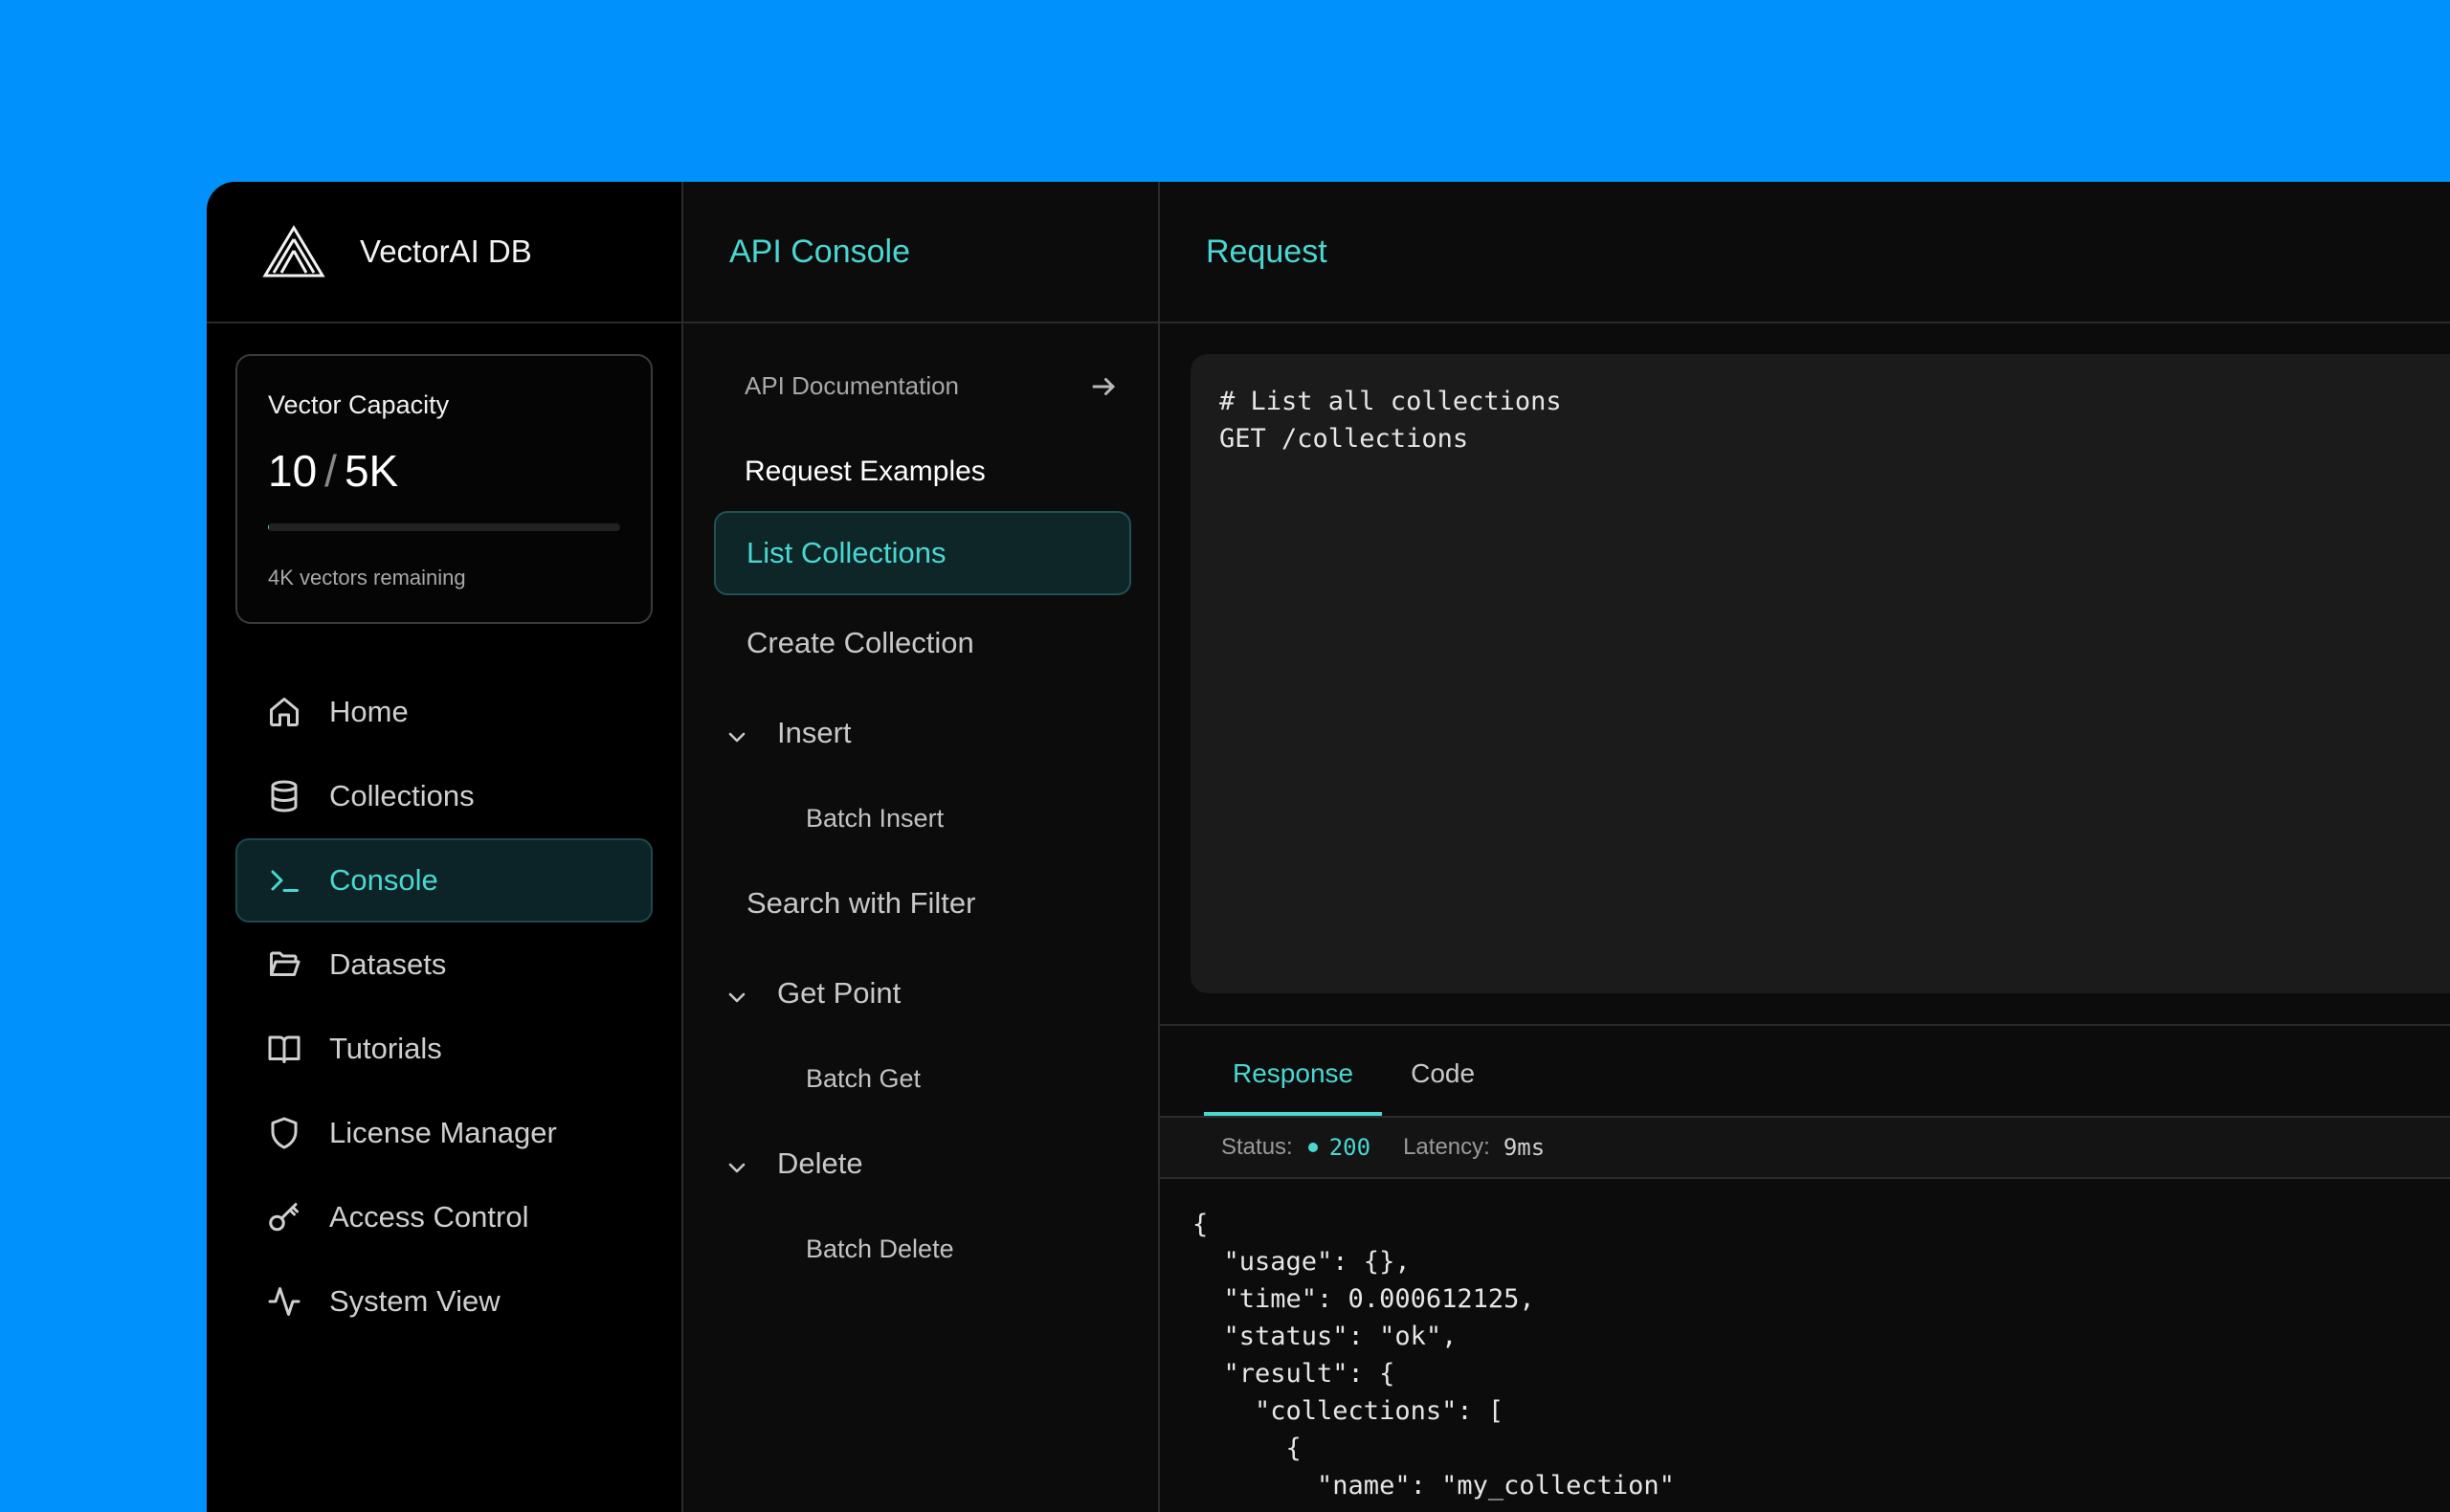  I want to click on response-tabs: Response Code, so click(1805, 1072).